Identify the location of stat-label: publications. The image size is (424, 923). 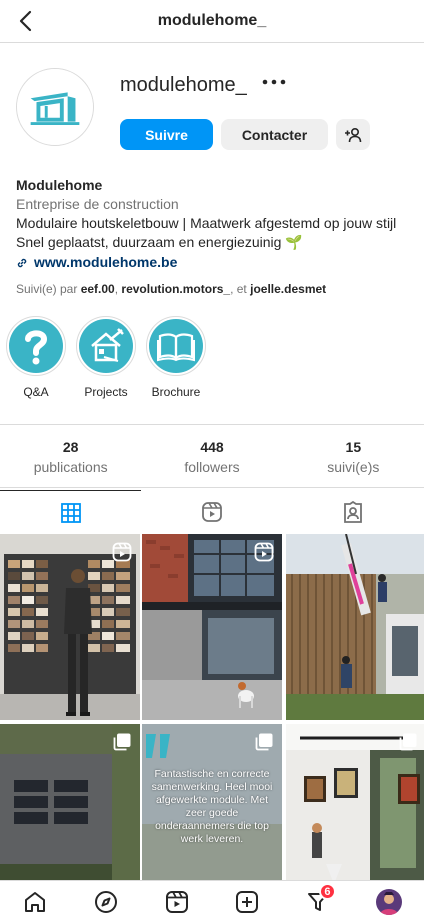
(70, 467).